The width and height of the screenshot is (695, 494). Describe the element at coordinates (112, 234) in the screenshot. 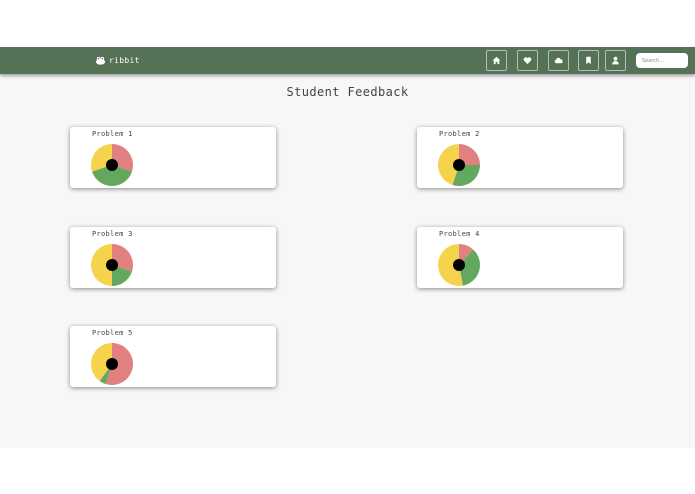

I see `problem-label: Problem 3` at that location.